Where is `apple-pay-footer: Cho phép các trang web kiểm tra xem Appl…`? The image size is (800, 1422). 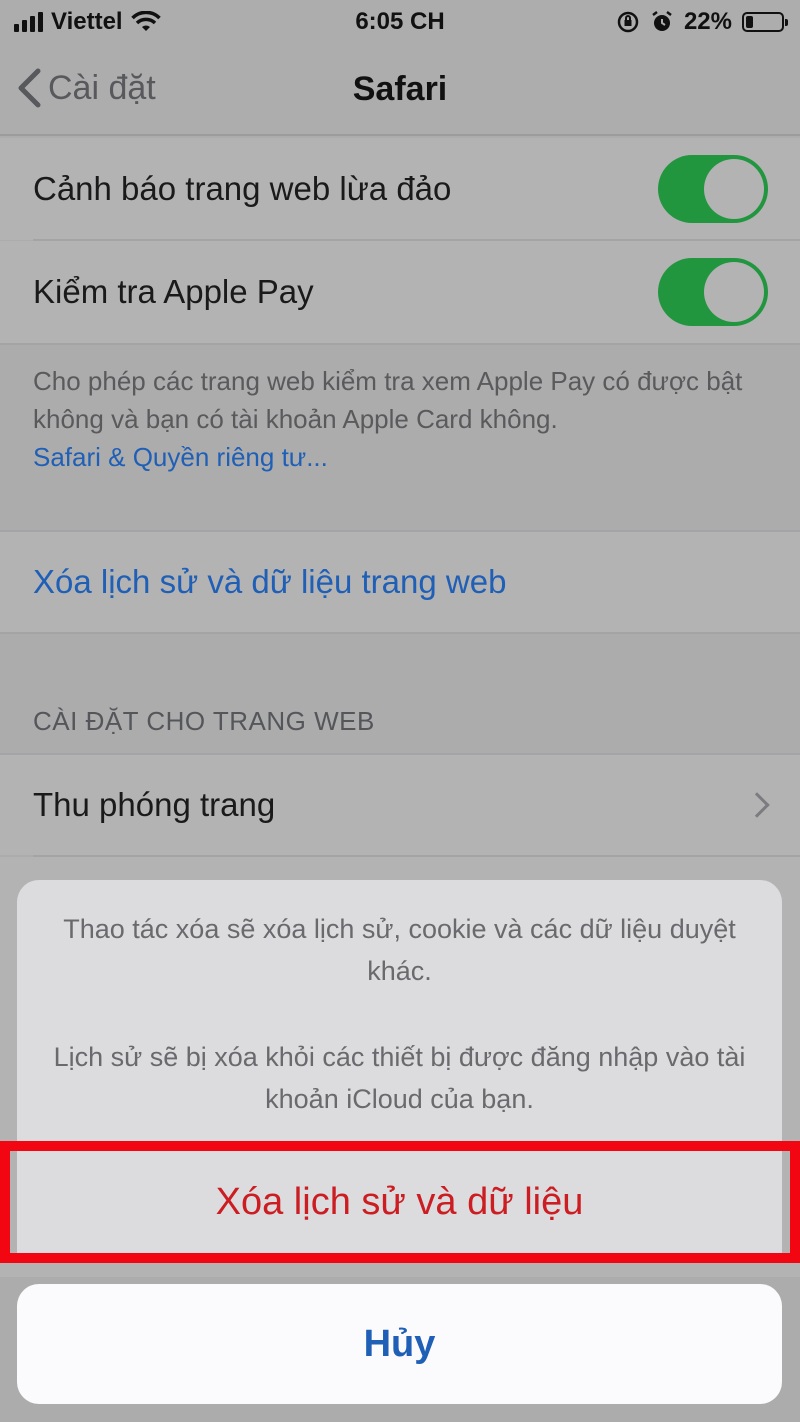
apple-pay-footer: Cho phép các trang web kiểm tra xem Appl… is located at coordinates (403, 419).